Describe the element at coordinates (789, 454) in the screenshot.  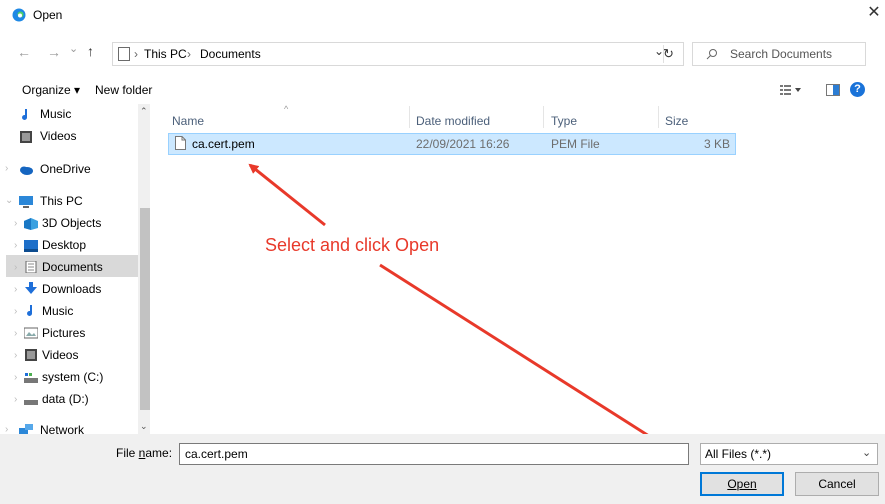
I see `file-type-filter: All Files (*.*)` at that location.